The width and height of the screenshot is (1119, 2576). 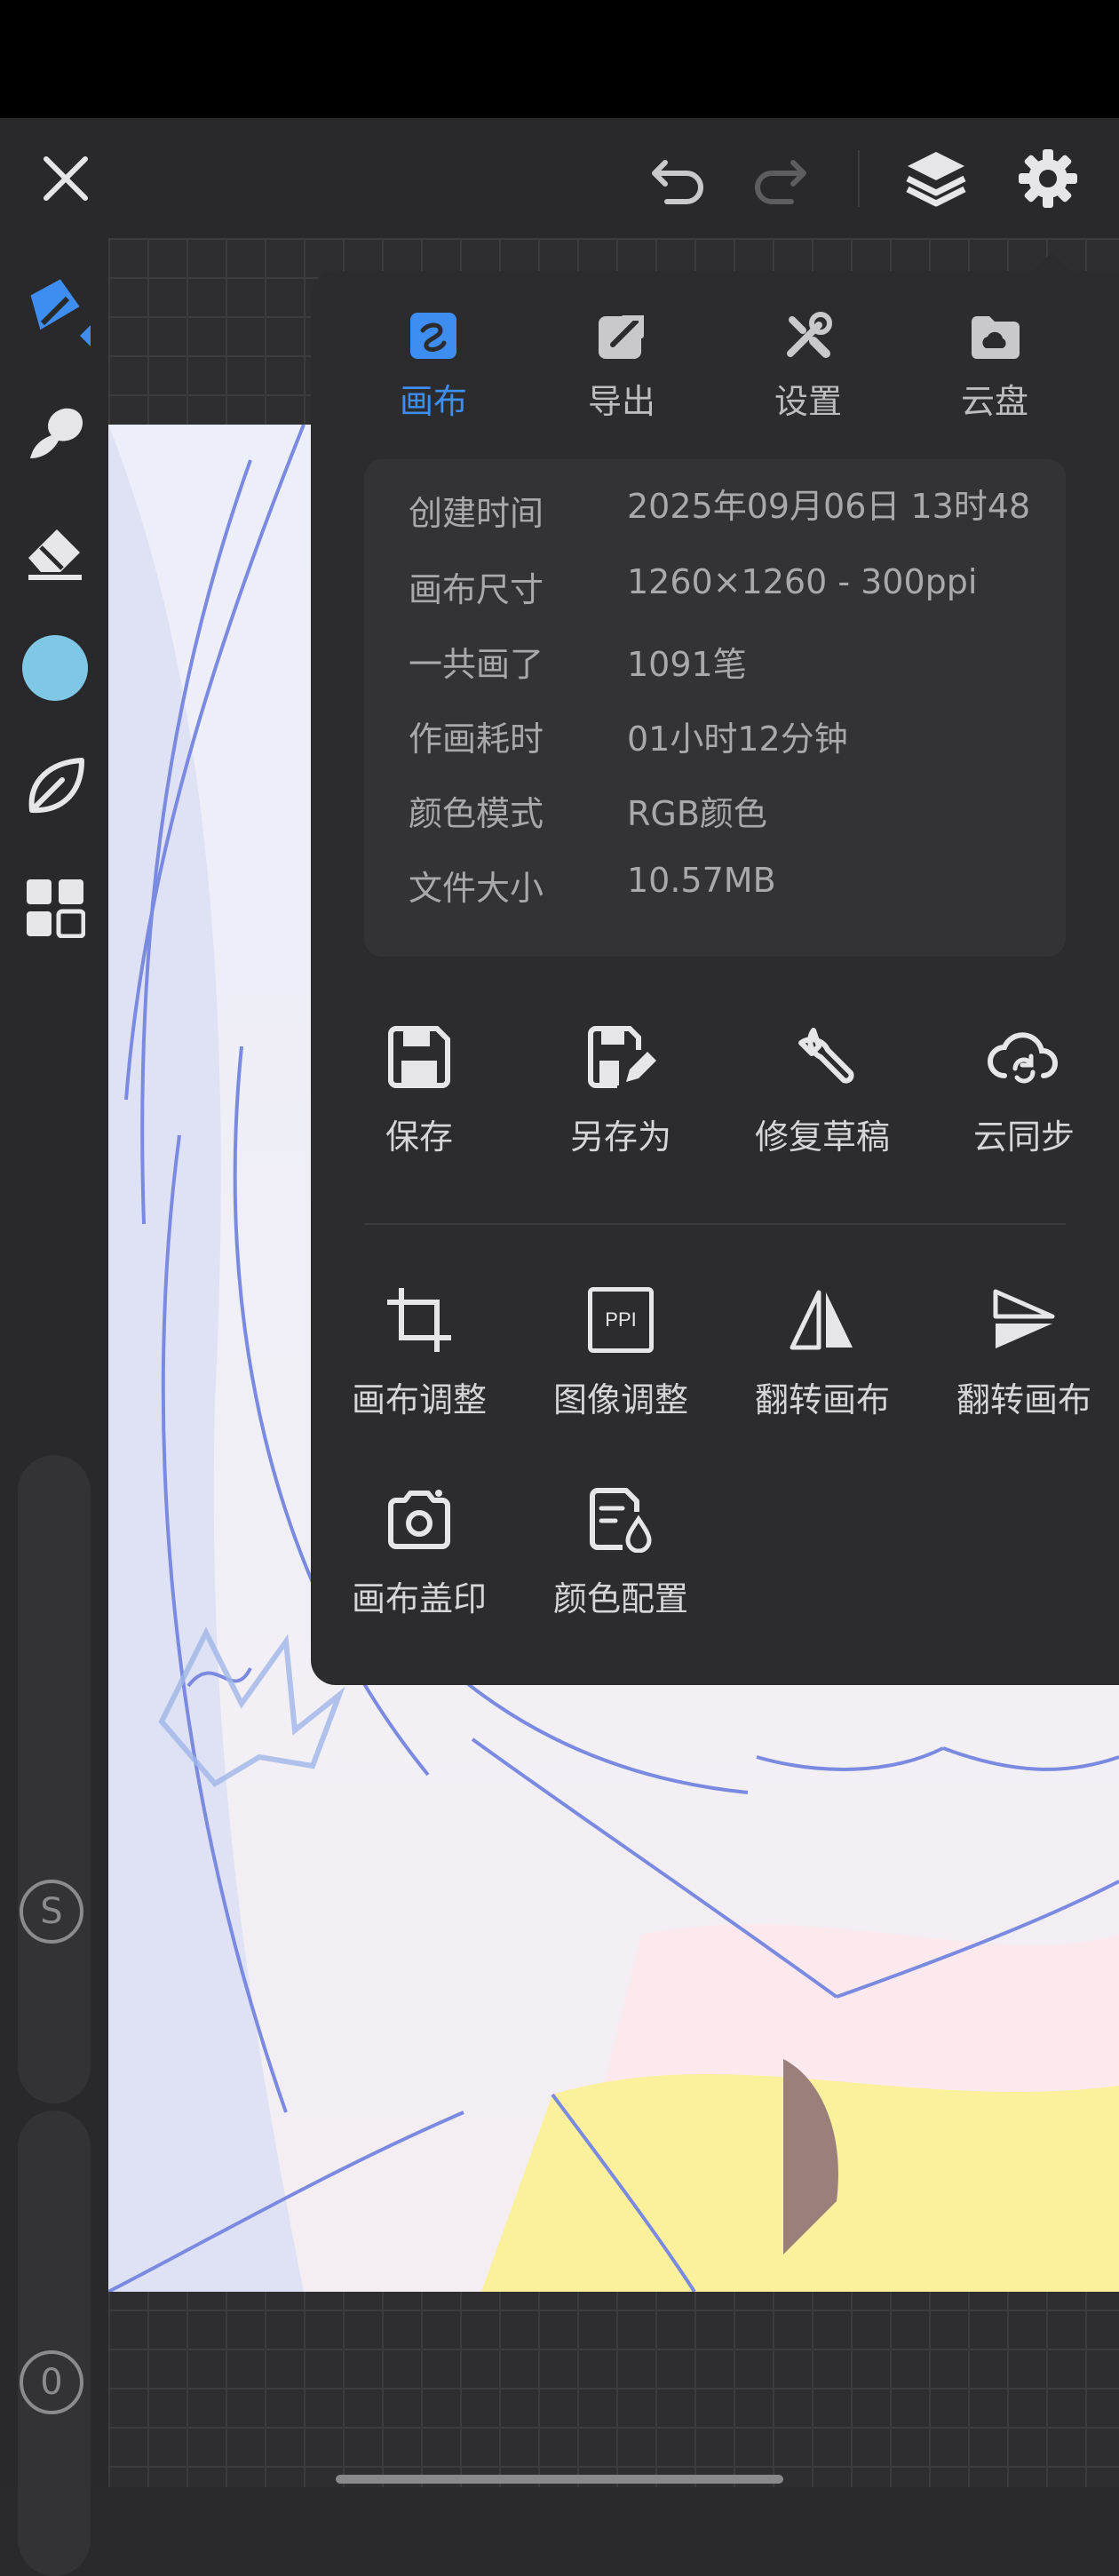 I want to click on save-as-button: 另存为, so click(x=621, y=1087).